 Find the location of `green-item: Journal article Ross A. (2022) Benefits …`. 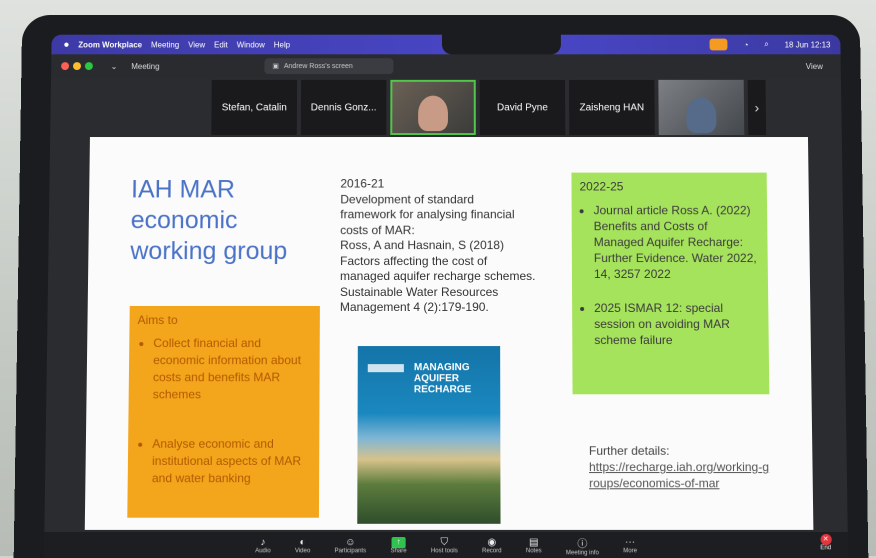

green-item: Journal article Ross A. (2022) Benefits … is located at coordinates (677, 242).